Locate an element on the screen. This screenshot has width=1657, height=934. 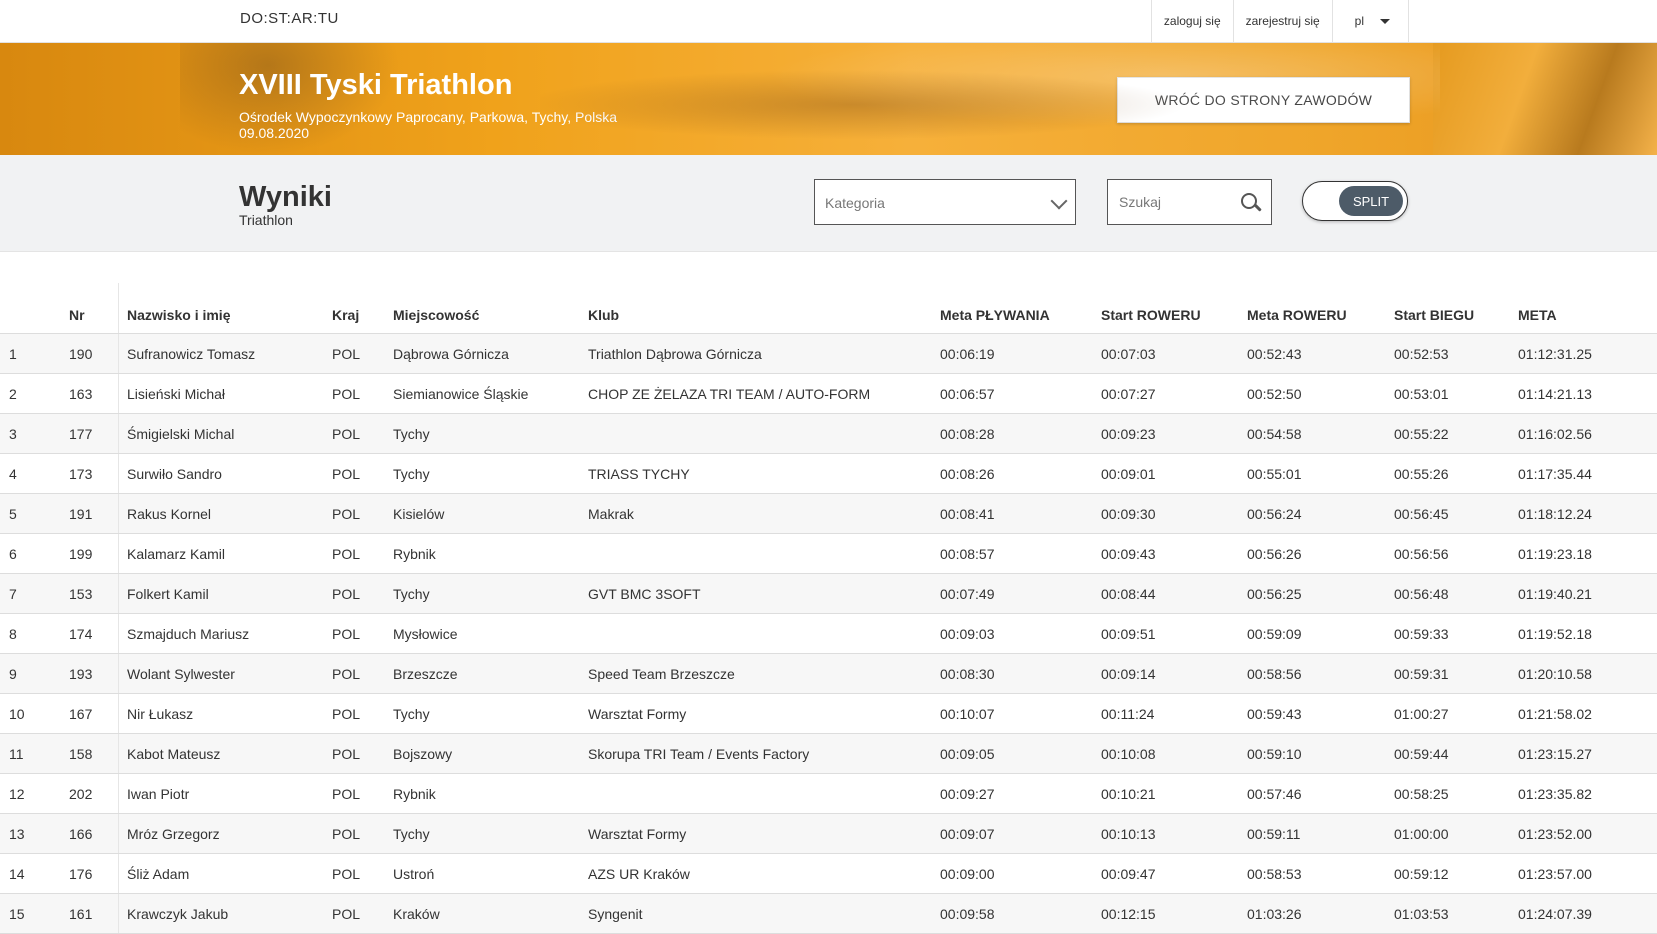
cell-finish: 01:19:40.21 is located at coordinates (1587, 593).